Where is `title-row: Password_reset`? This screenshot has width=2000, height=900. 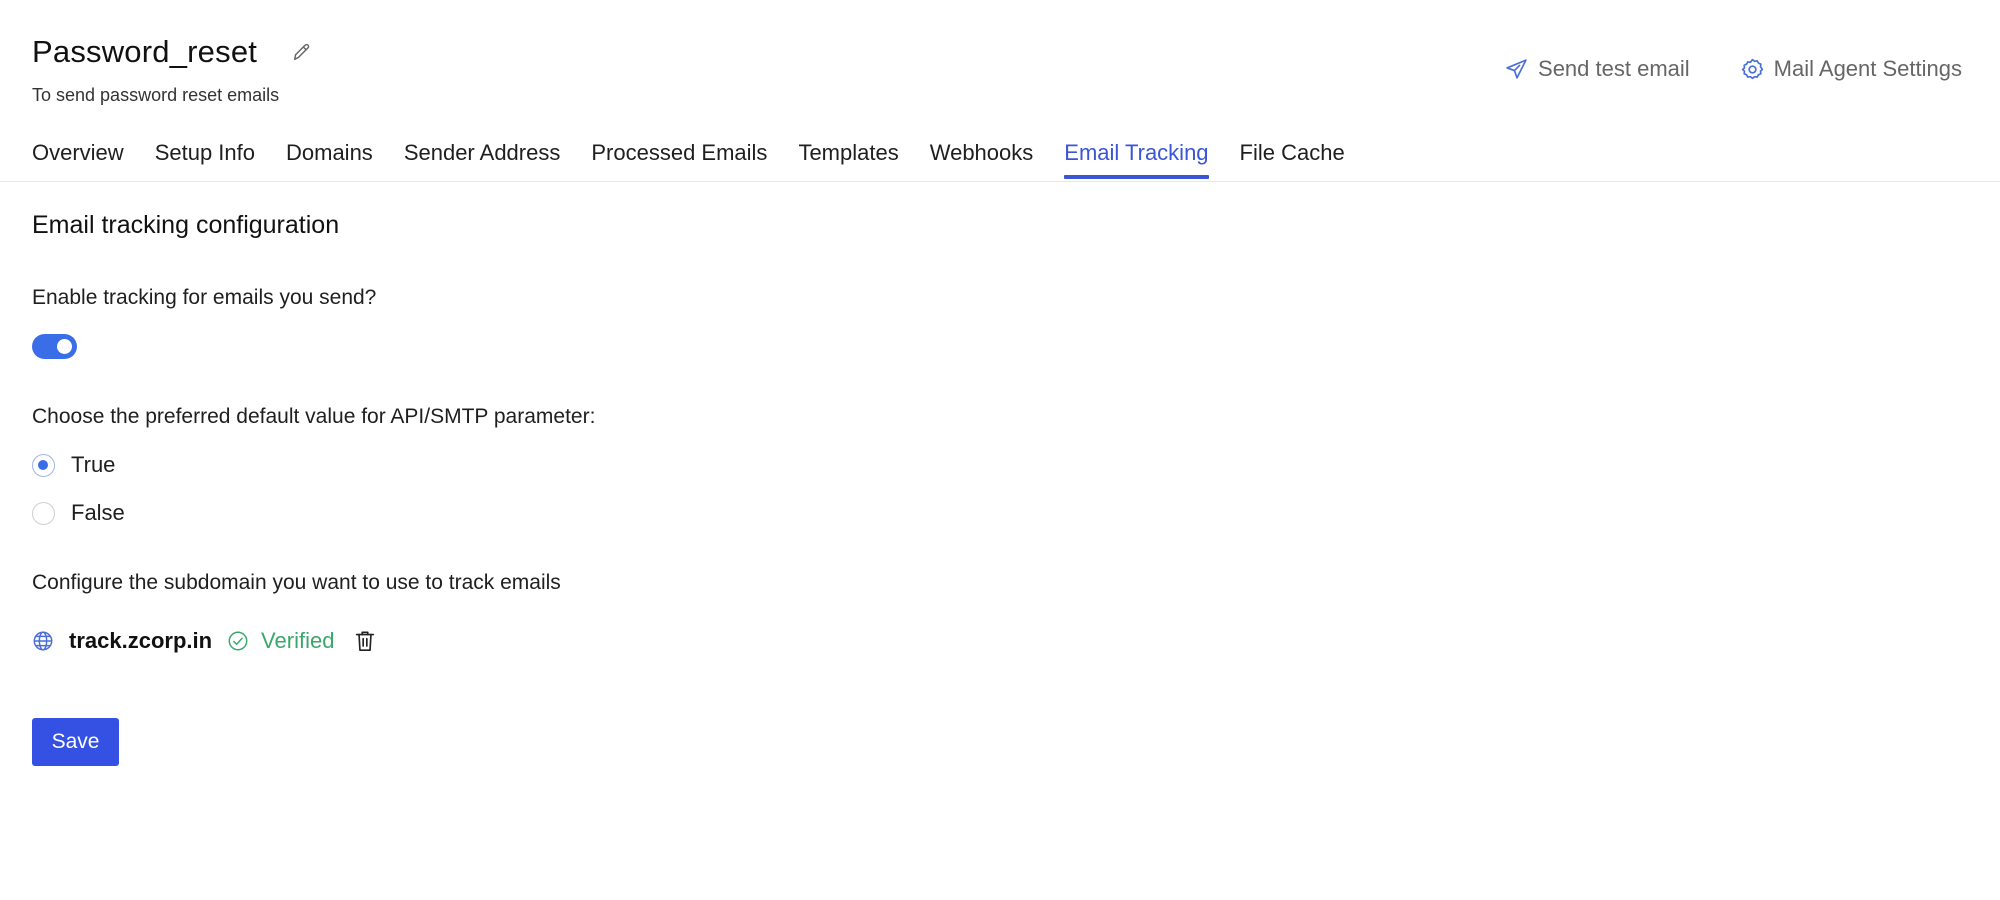 title-row: Password_reset is located at coordinates (172, 52).